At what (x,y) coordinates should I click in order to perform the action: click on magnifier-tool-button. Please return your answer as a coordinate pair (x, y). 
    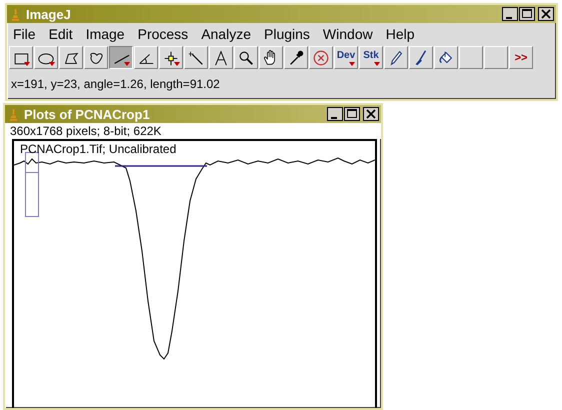
    Looking at the image, I should click on (246, 57).